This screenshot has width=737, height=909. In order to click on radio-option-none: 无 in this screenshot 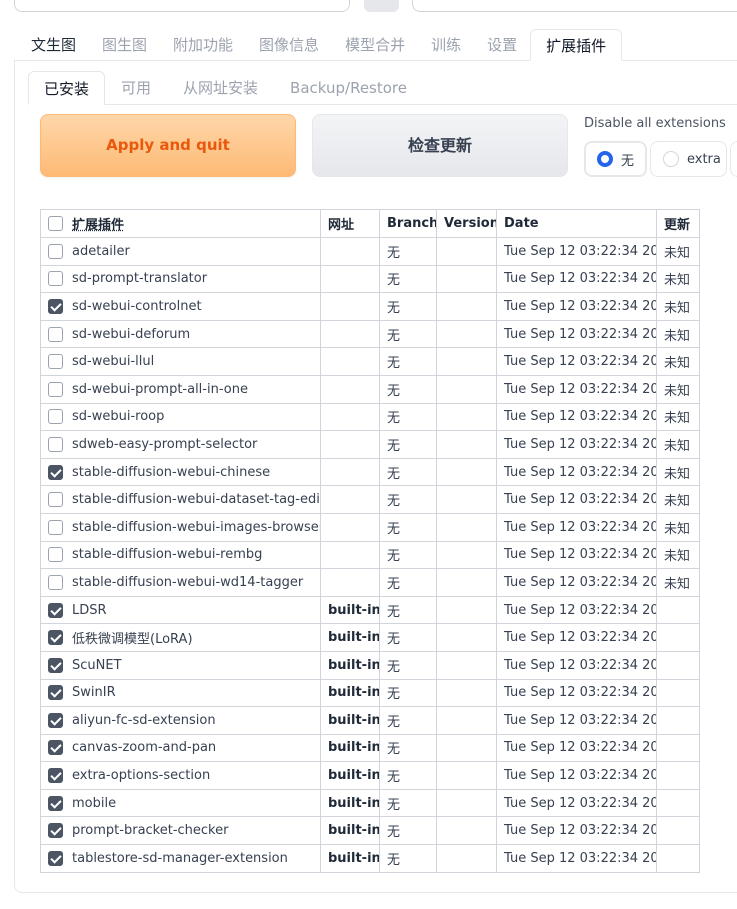, I will do `click(615, 159)`.